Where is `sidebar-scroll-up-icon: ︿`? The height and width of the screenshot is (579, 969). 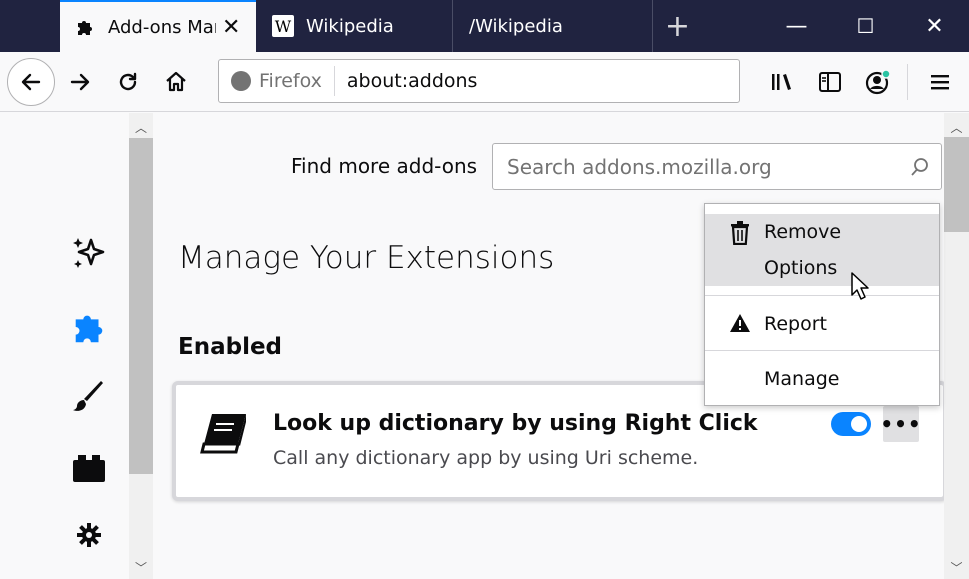 sidebar-scroll-up-icon: ︿ is located at coordinates (141, 127).